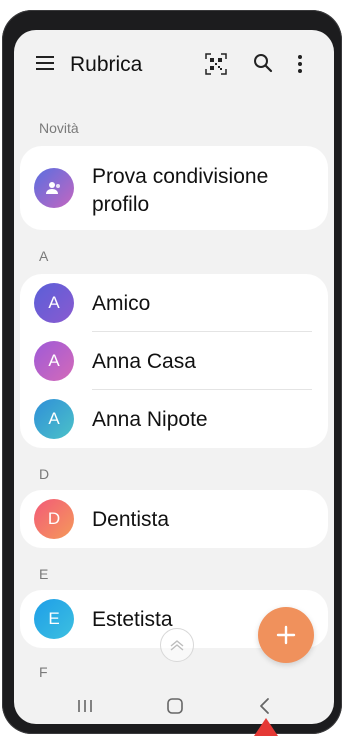 Image resolution: width=344 pixels, height=736 pixels. Describe the element at coordinates (106, 64) in the screenshot. I see `page-title: Rubrica` at that location.